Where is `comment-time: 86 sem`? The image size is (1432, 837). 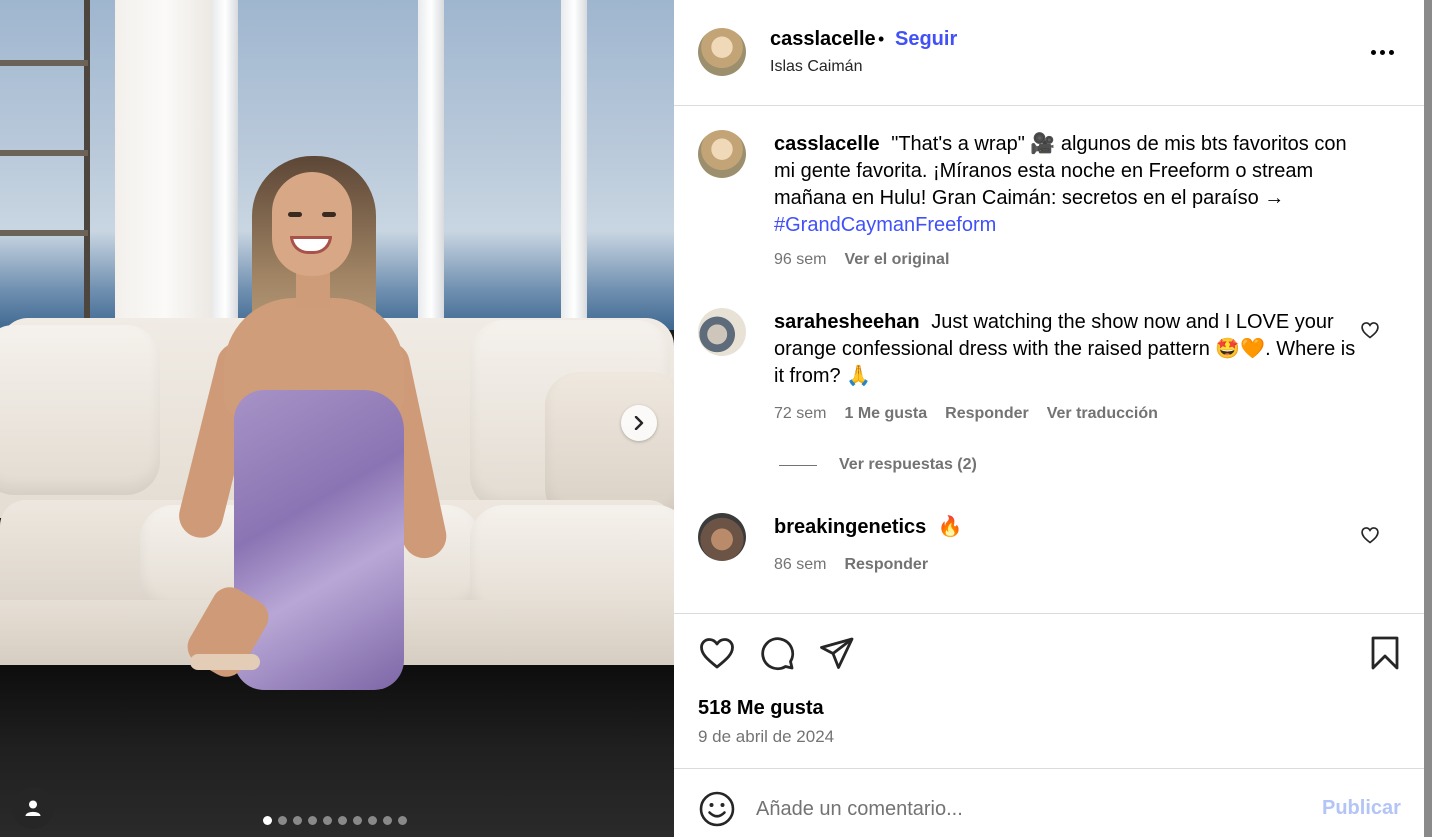
comment-time: 86 sem is located at coordinates (800, 565).